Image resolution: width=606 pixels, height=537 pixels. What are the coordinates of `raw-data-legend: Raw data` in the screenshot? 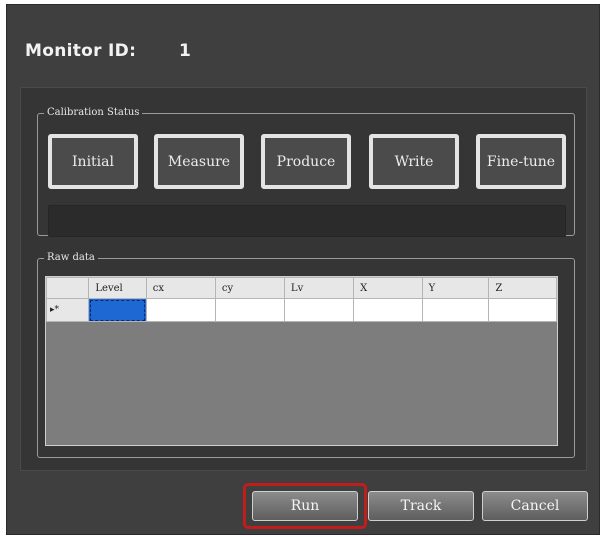 It's located at (71, 257).